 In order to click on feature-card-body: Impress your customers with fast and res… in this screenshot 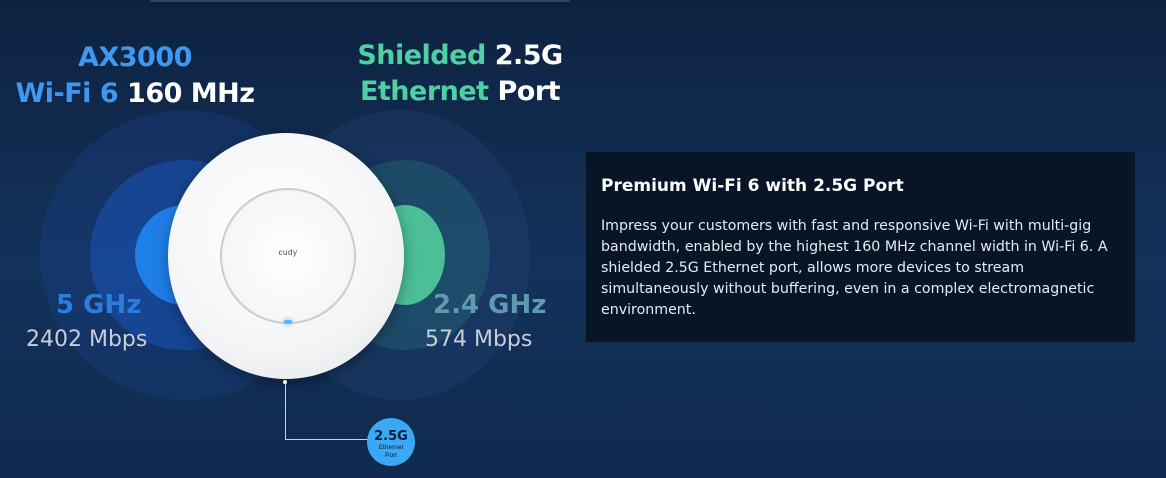, I will do `click(854, 268)`.